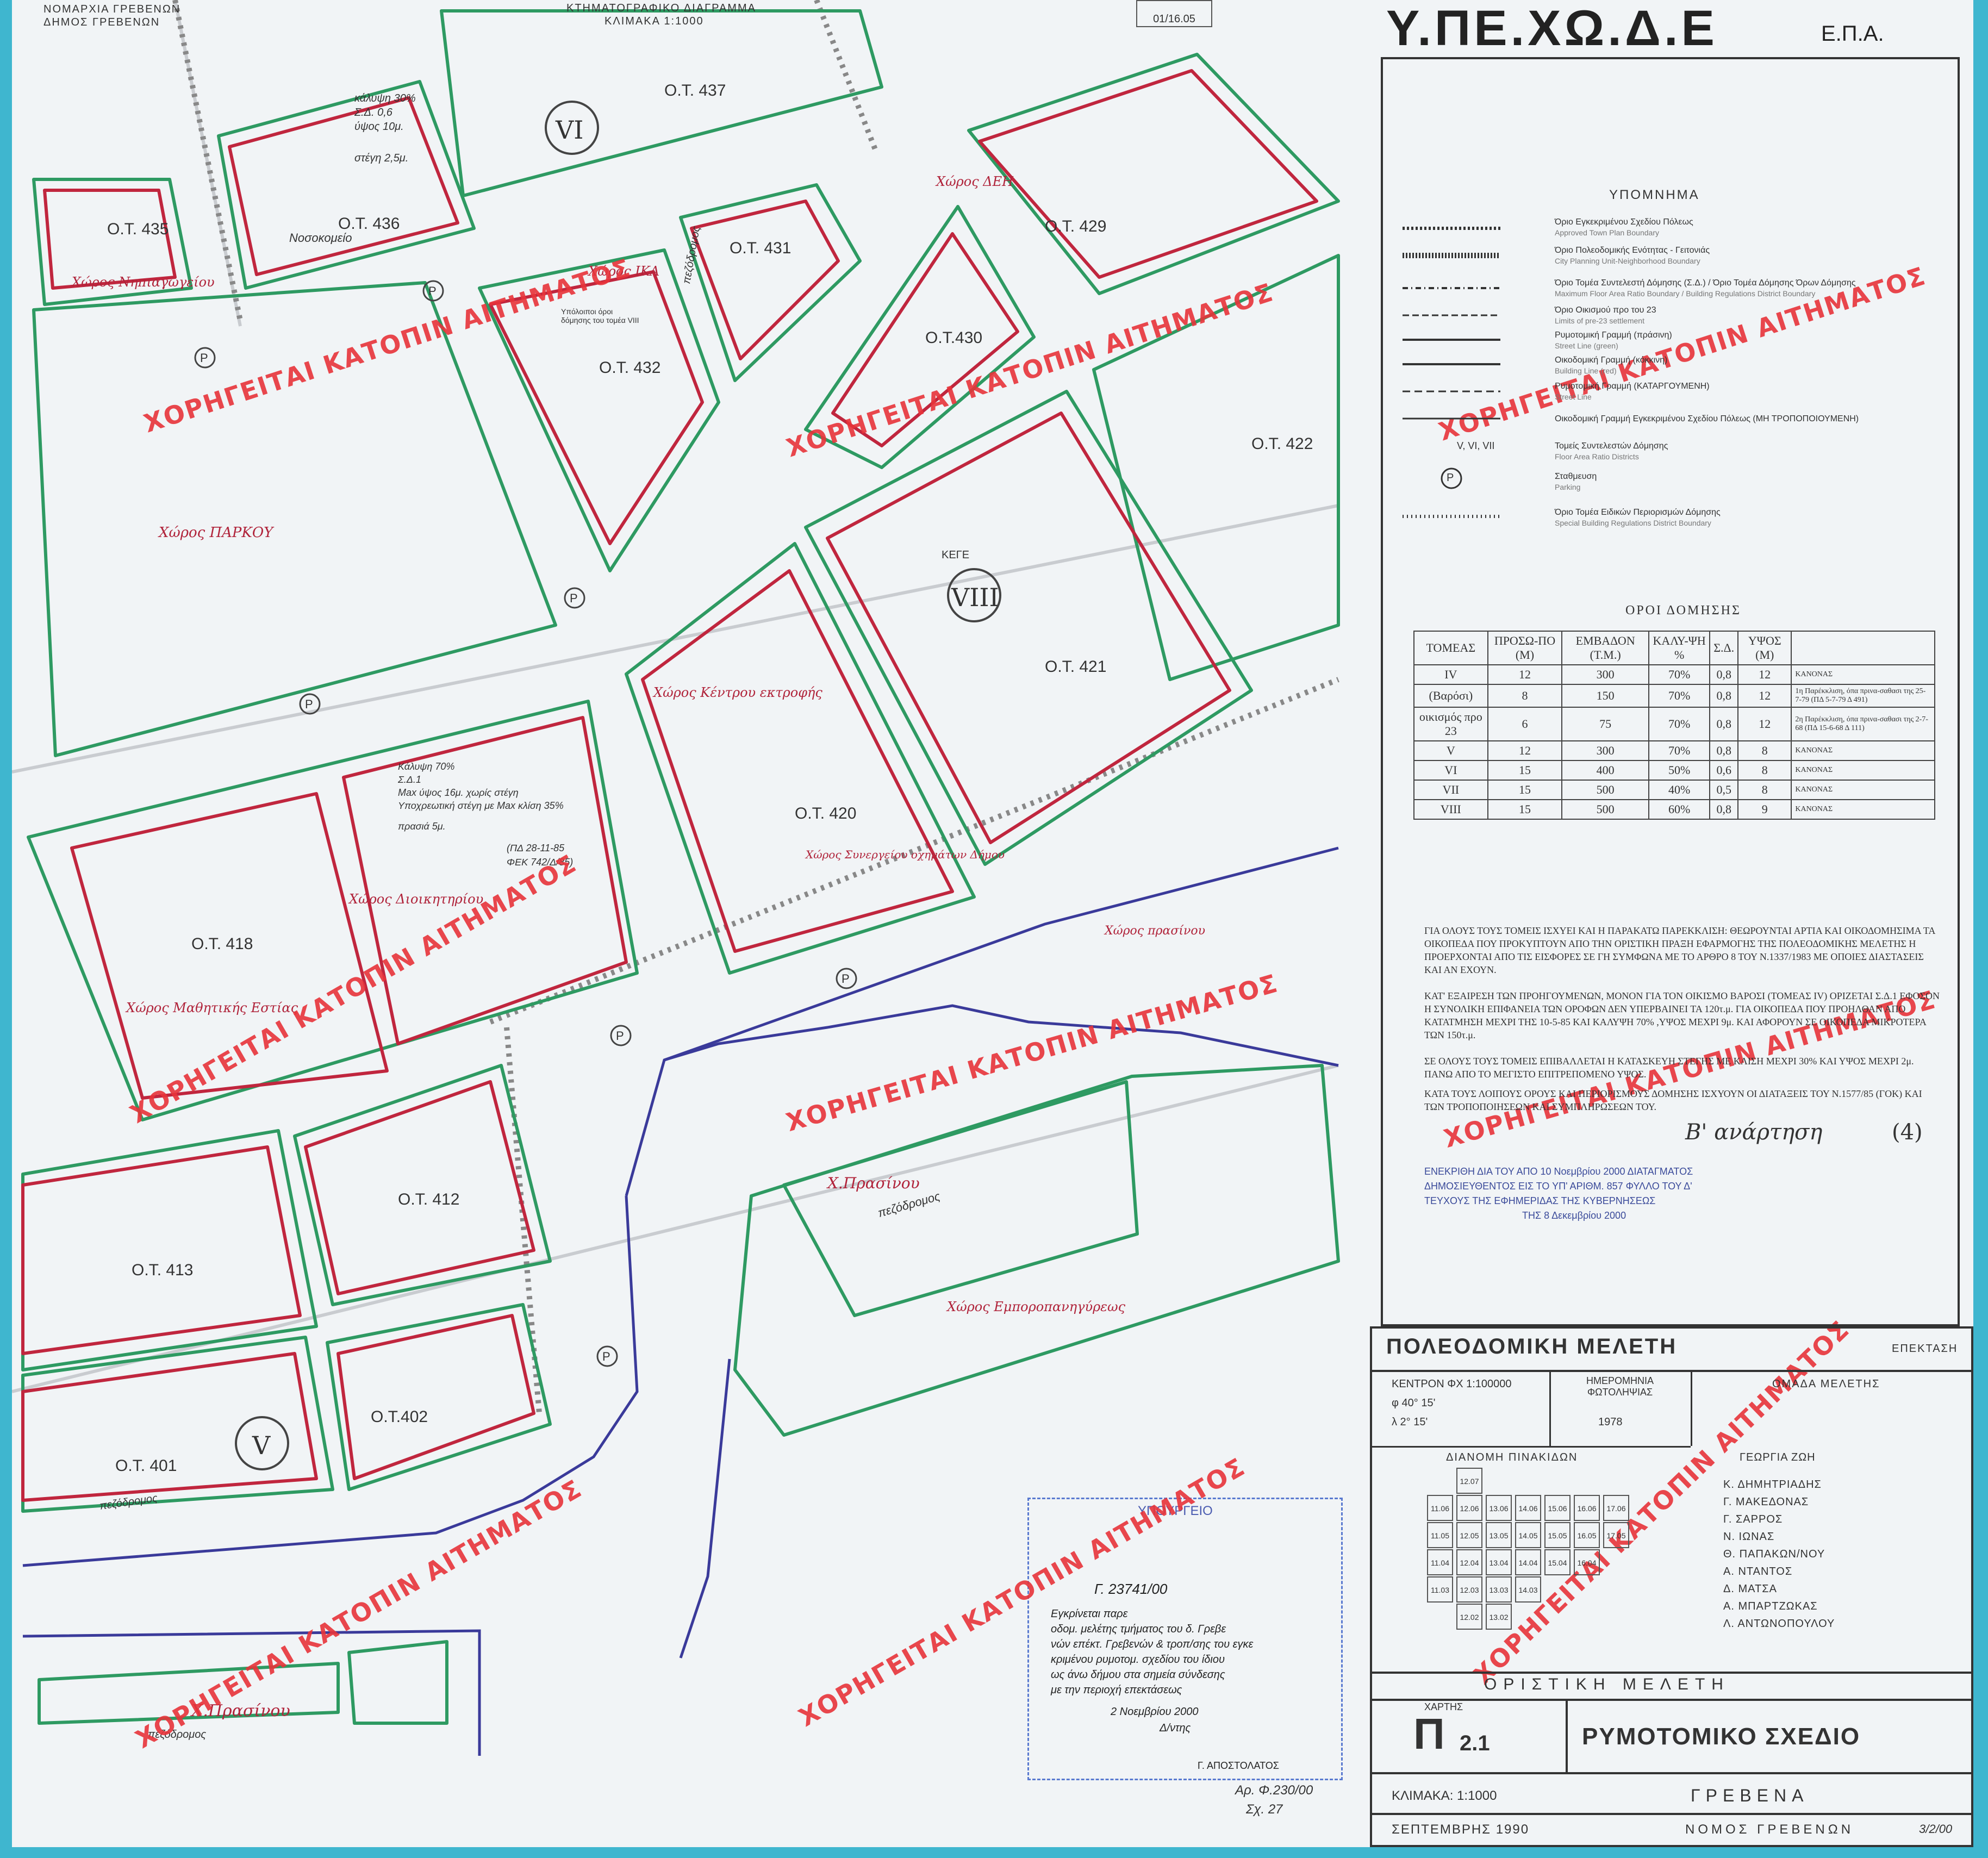 This screenshot has height=1858, width=1988. Describe the element at coordinates (320, 238) in the screenshot. I see `note-hospital: Νοσοκομείο` at that location.